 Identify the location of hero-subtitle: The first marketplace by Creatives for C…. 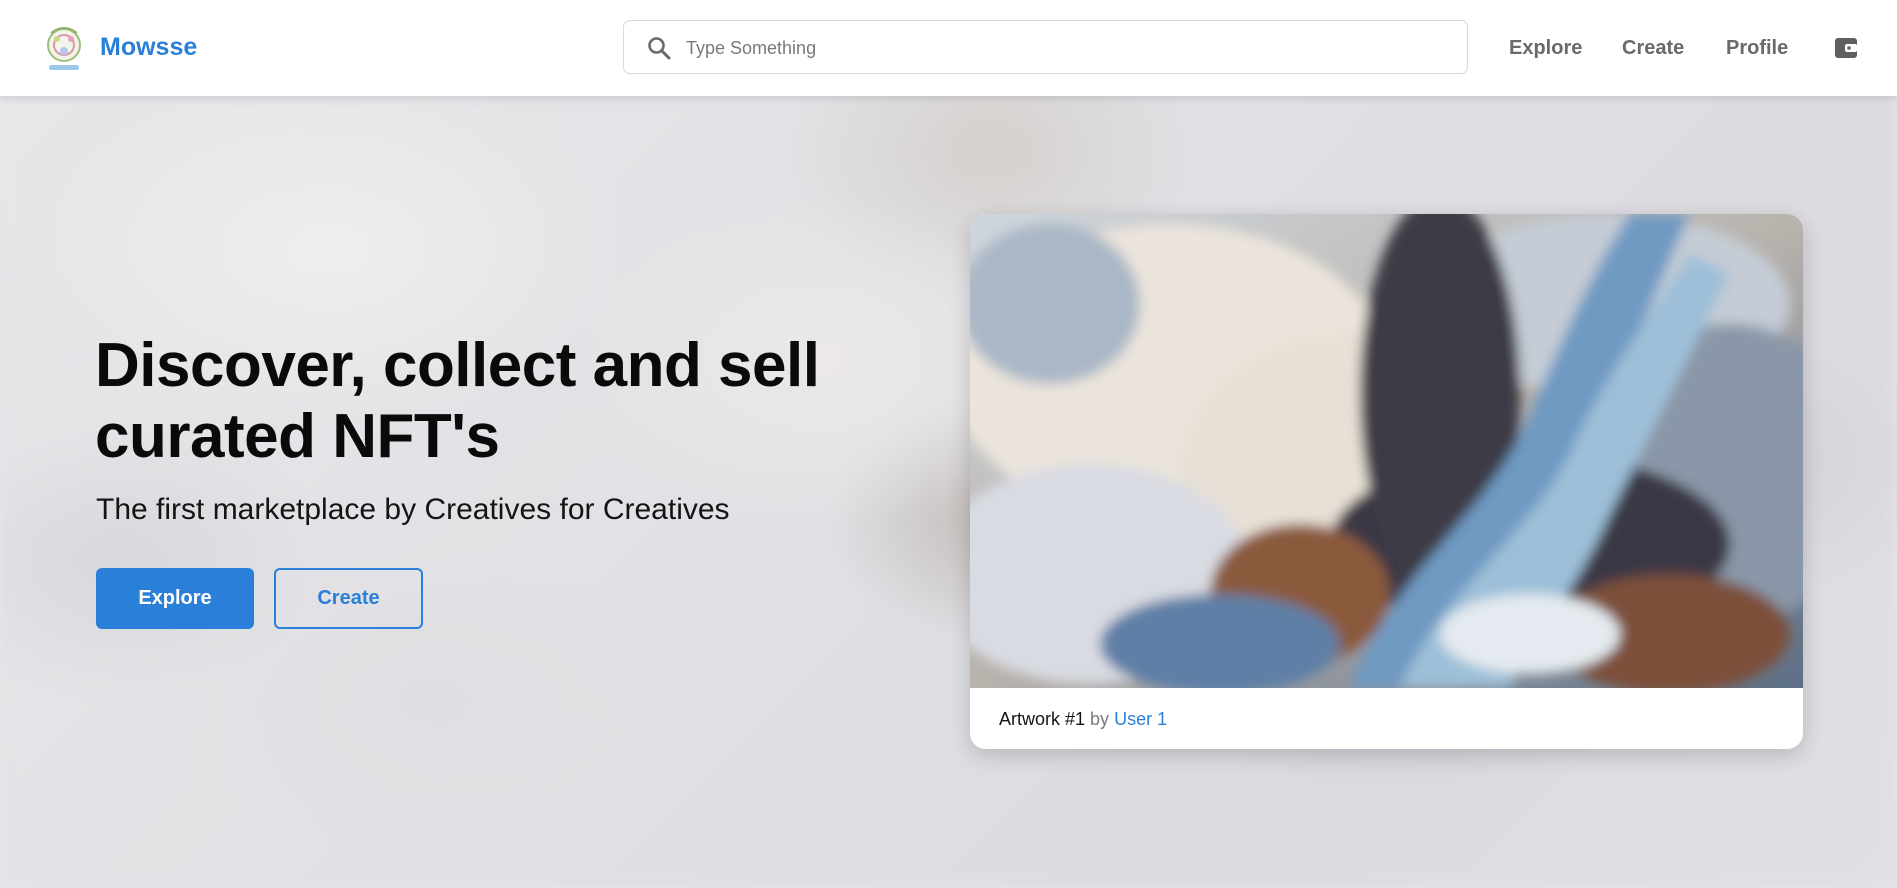
(413, 509).